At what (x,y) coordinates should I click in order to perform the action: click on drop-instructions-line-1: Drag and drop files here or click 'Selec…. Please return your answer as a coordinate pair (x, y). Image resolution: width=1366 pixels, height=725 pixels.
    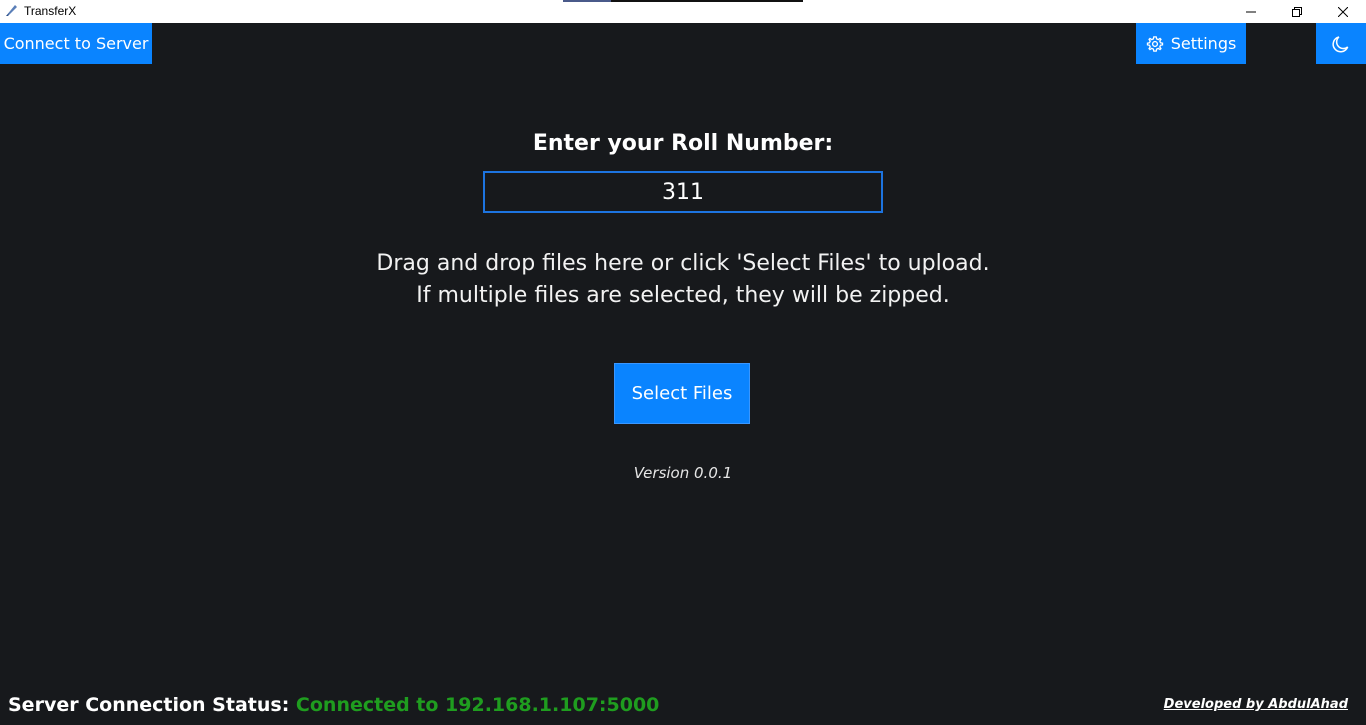
    Looking at the image, I should click on (683, 263).